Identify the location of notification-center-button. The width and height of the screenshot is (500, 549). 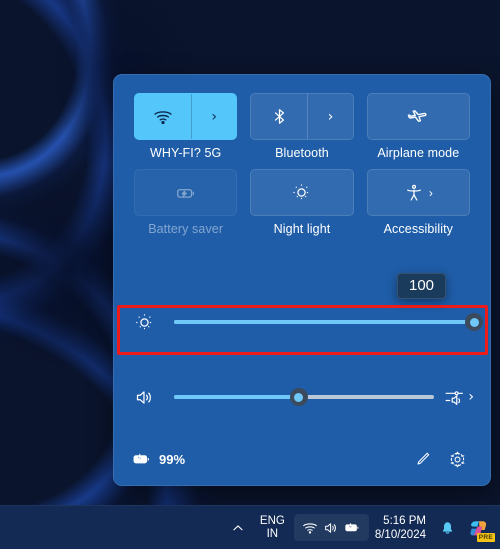
(447, 528).